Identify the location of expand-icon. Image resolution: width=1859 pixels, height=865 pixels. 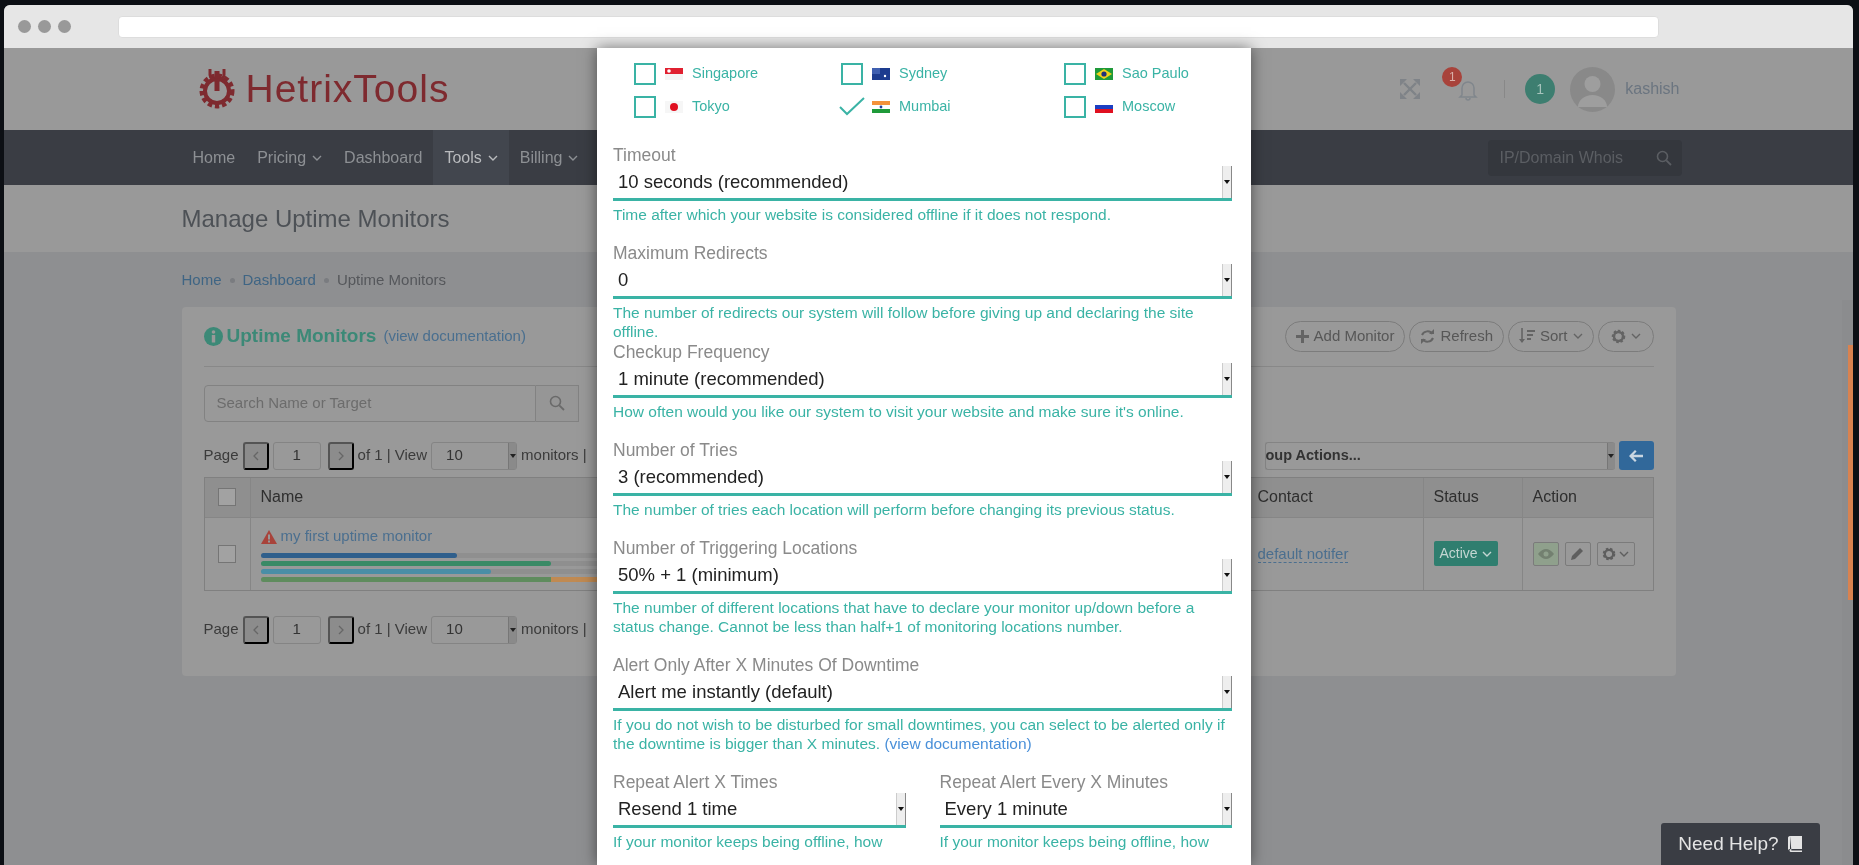
(1410, 89).